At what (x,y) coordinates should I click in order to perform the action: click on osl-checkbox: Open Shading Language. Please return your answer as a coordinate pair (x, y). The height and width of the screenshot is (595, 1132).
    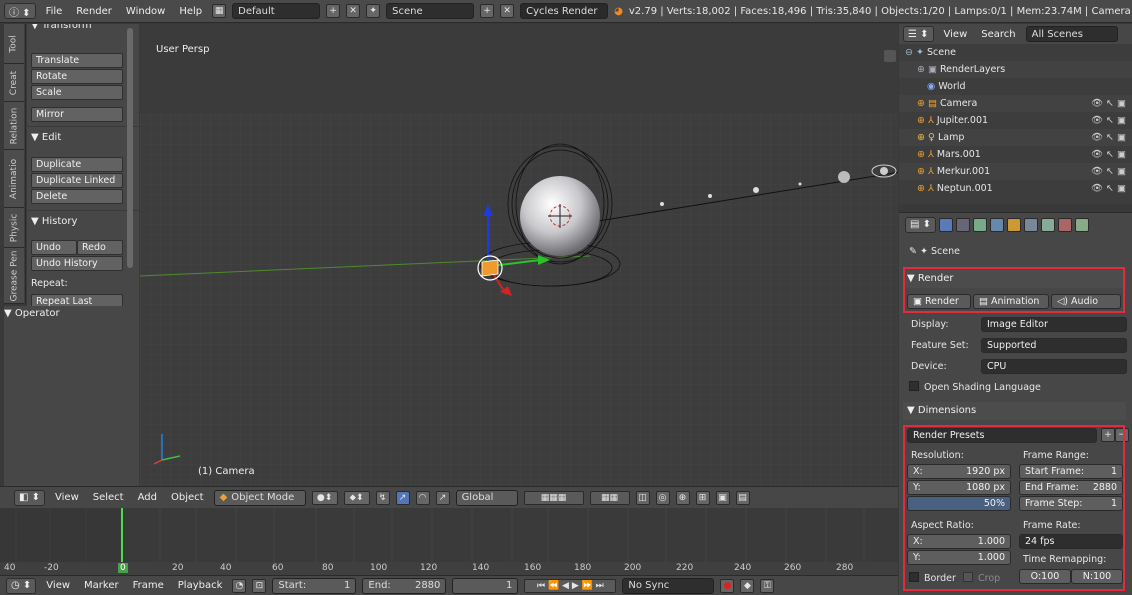
    Looking at the image, I should click on (975, 387).